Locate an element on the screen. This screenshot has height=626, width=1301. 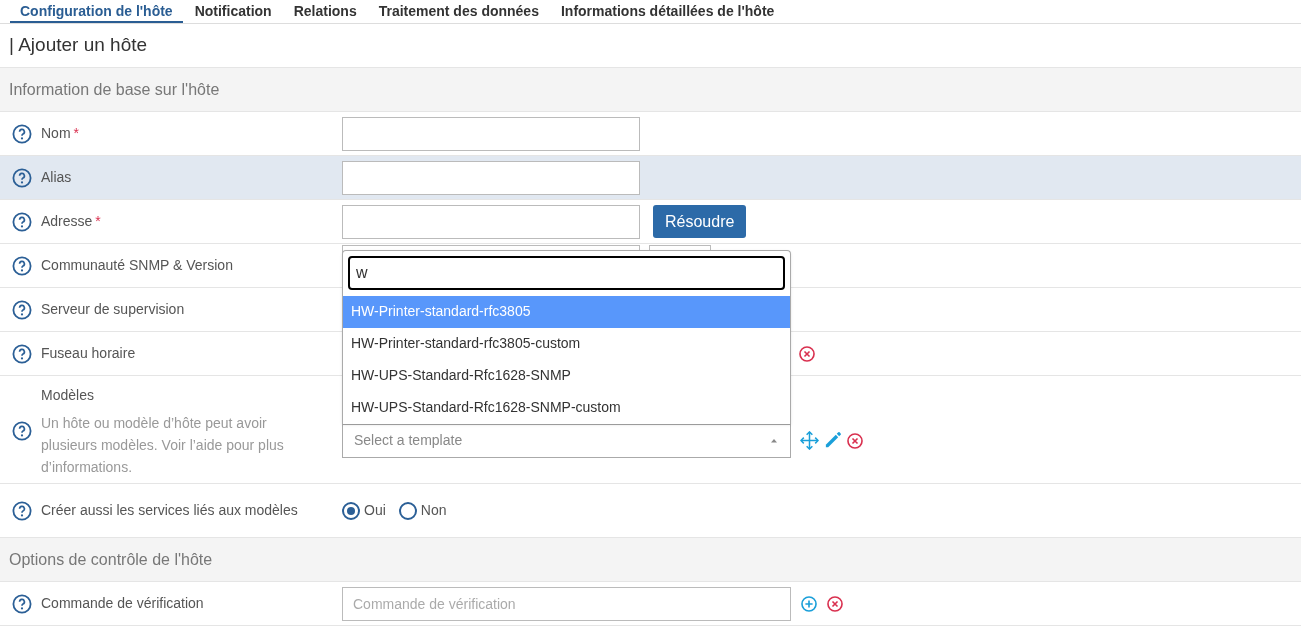
tab: Notification is located at coordinates (233, 11).